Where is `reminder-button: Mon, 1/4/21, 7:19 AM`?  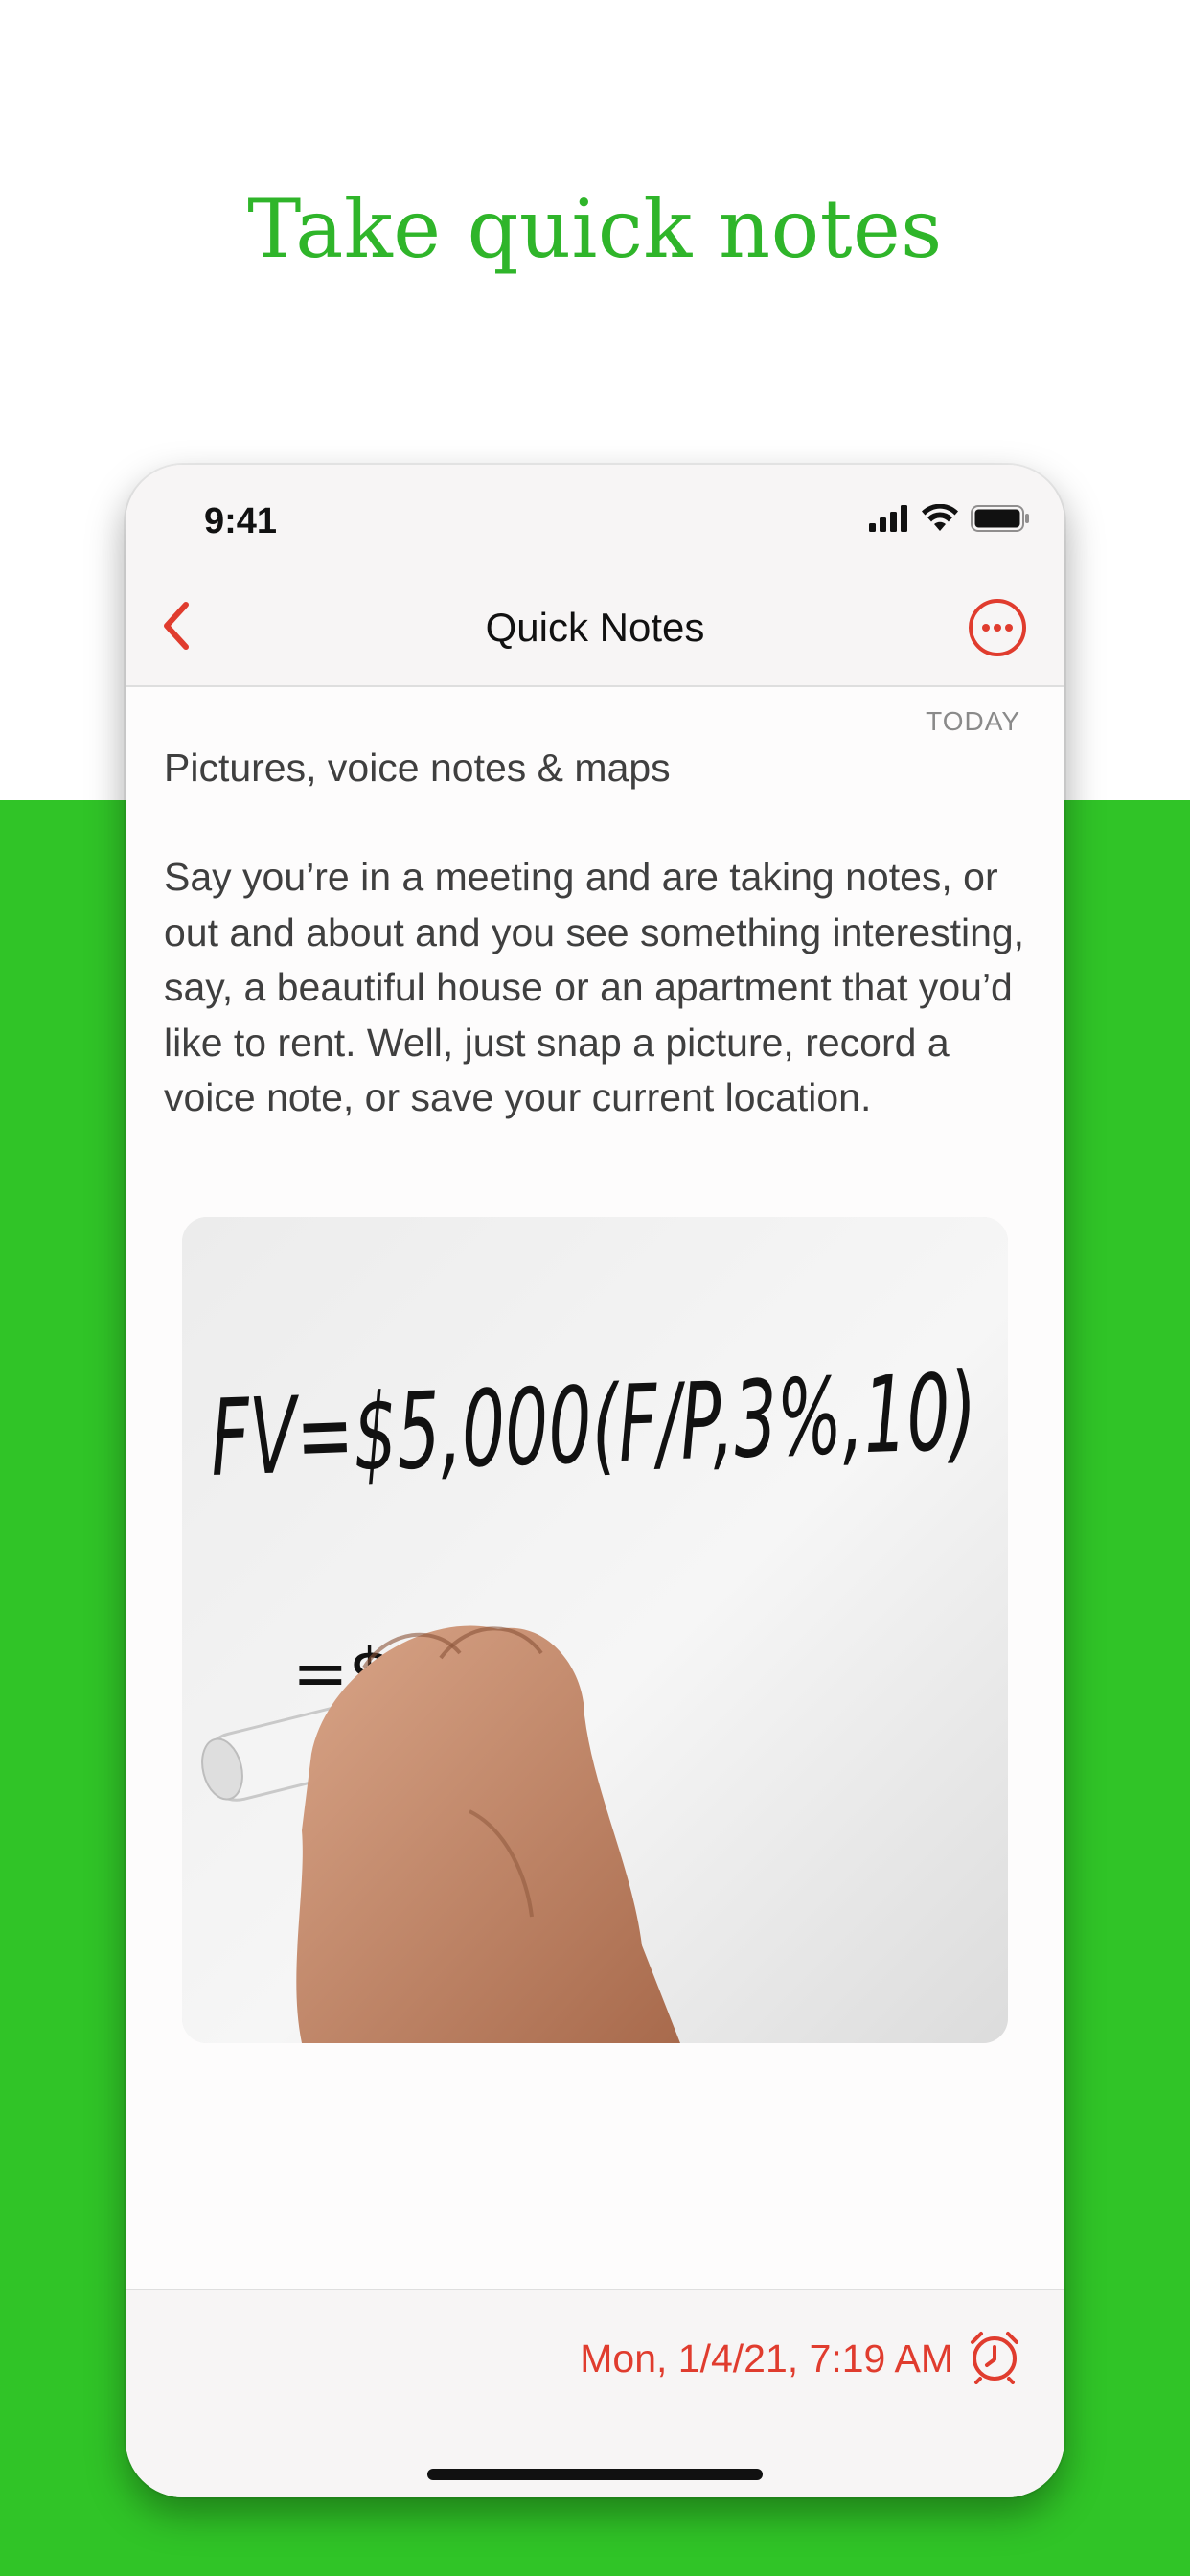
reminder-button: Mon, 1/4/21, 7:19 AM is located at coordinates (801, 2359).